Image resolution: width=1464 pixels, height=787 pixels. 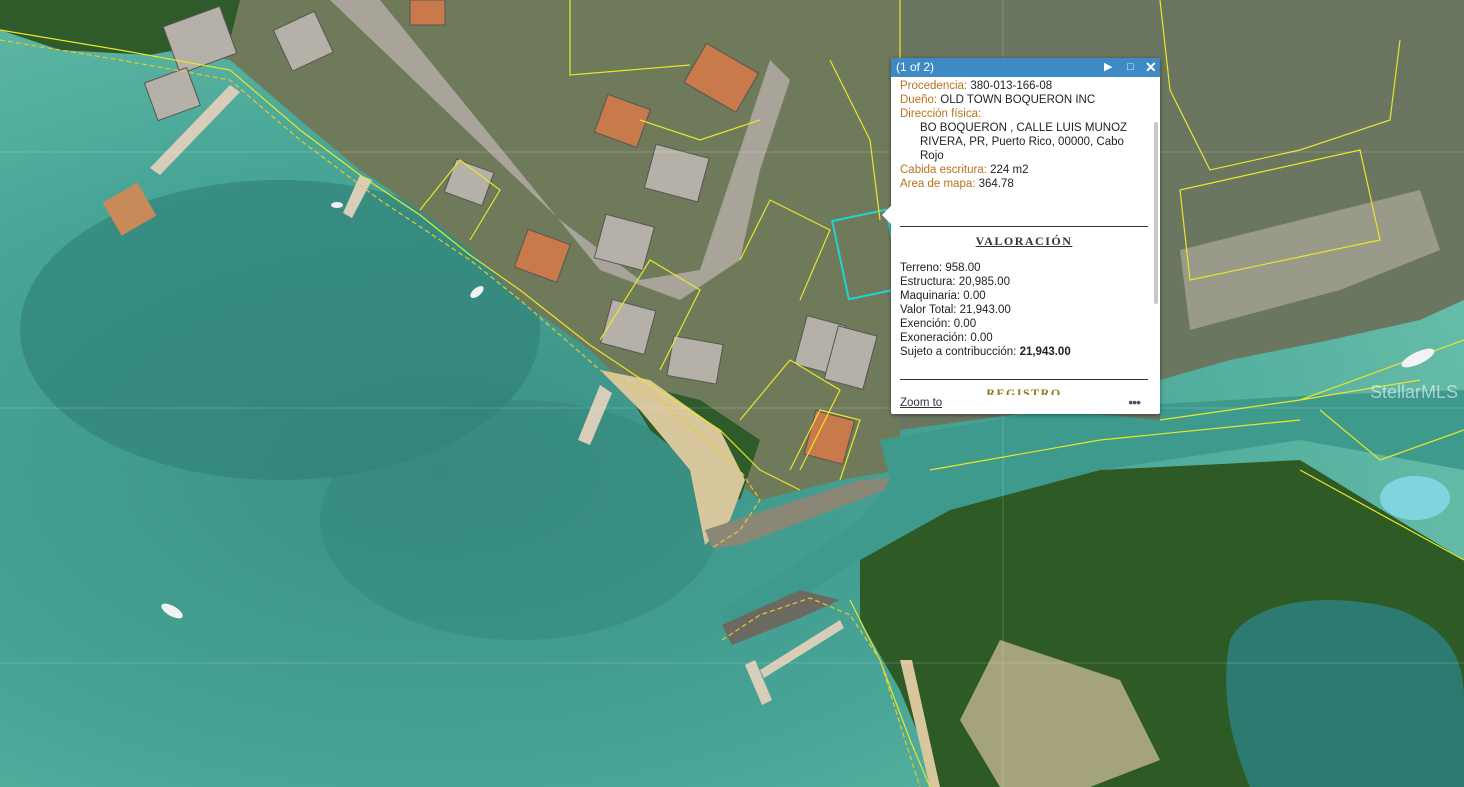 What do you see at coordinates (1151, 67) in the screenshot?
I see `close-icon: ✕` at bounding box center [1151, 67].